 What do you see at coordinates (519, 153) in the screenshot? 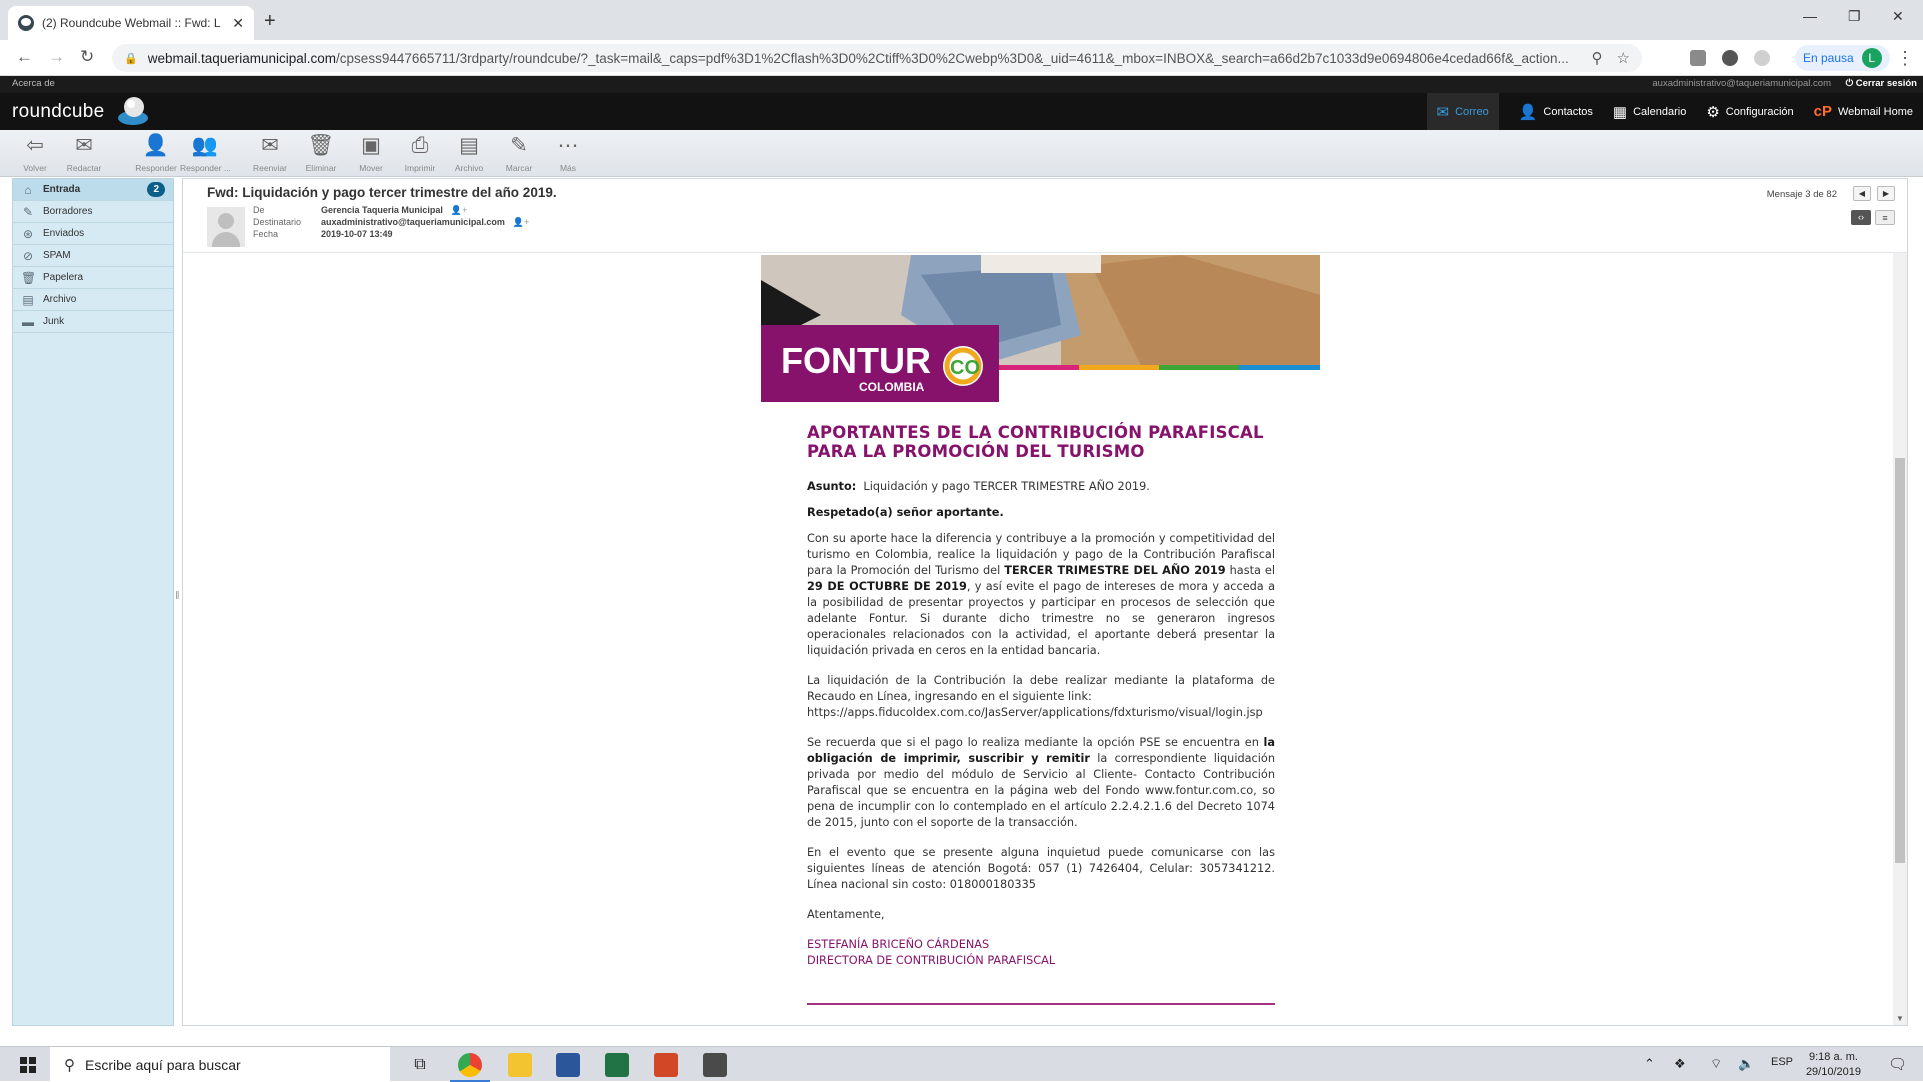
I see `mark-button: ✎ Marcar` at bounding box center [519, 153].